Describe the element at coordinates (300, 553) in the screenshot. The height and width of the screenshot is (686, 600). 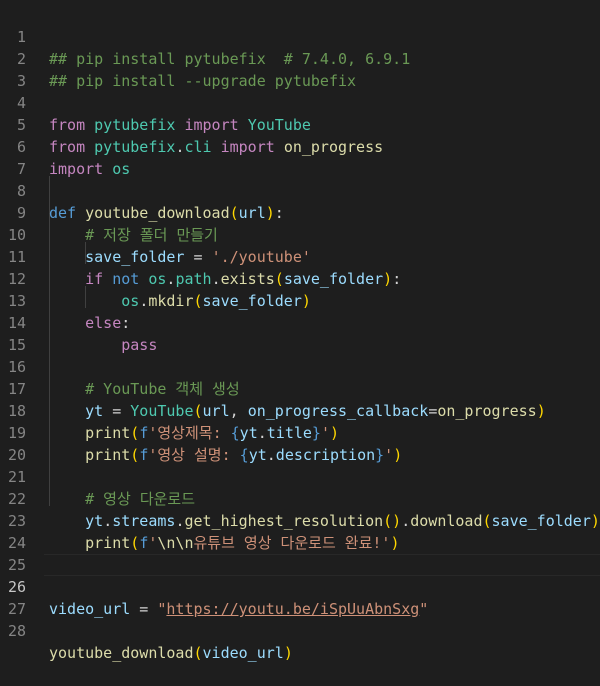
I see `code-line: 25` at that location.